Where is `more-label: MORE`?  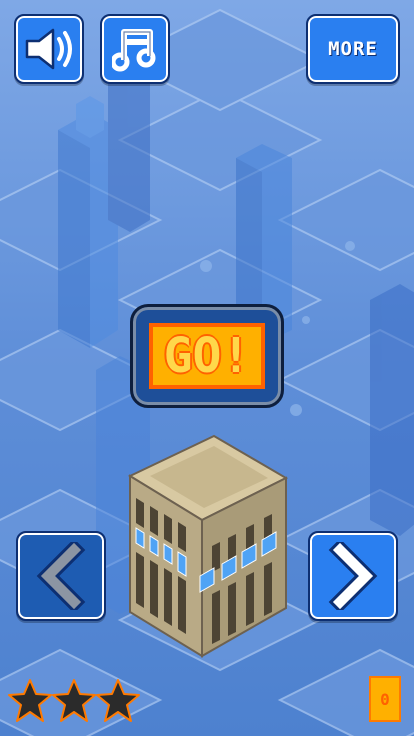 more-label: MORE is located at coordinates (353, 49).